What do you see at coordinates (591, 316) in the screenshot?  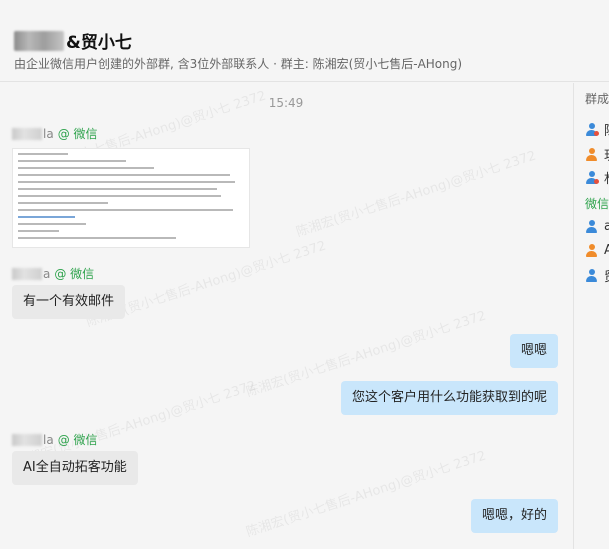 I see `member-sidebar: 群成 陈 玥 林 微信 a A 贸` at bounding box center [591, 316].